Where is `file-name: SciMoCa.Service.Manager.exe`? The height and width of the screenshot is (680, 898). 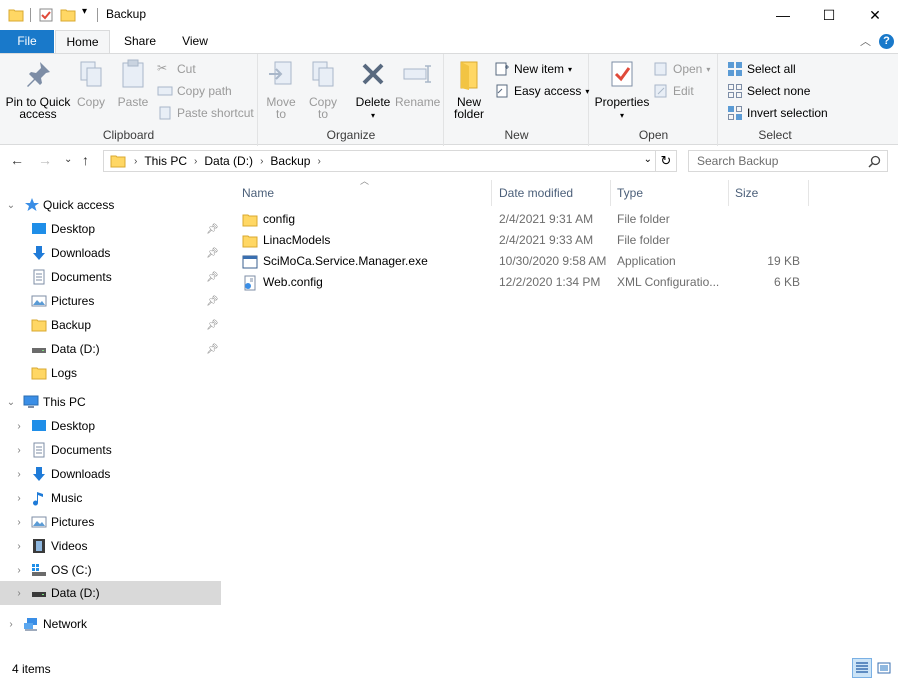
file-name: SciMoCa.Service.Manager.exe is located at coordinates (345, 261).